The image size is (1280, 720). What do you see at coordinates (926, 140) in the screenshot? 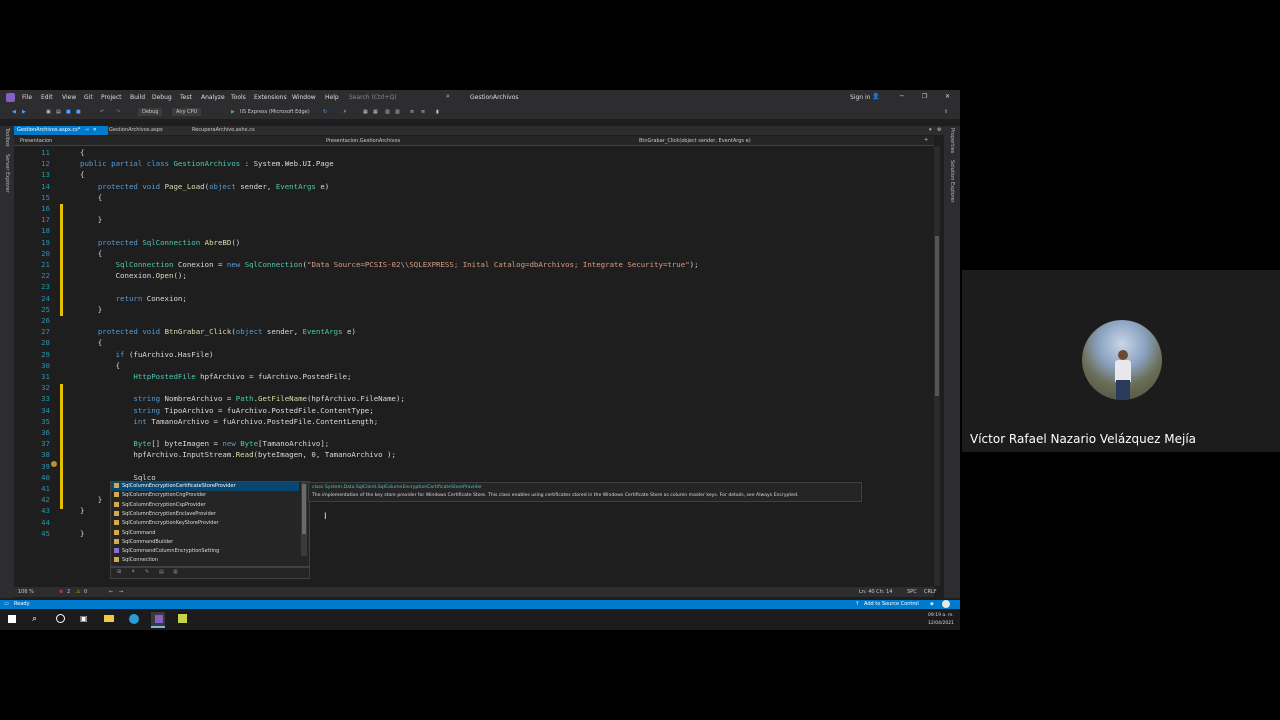
I see `split-icon: +` at bounding box center [926, 140].